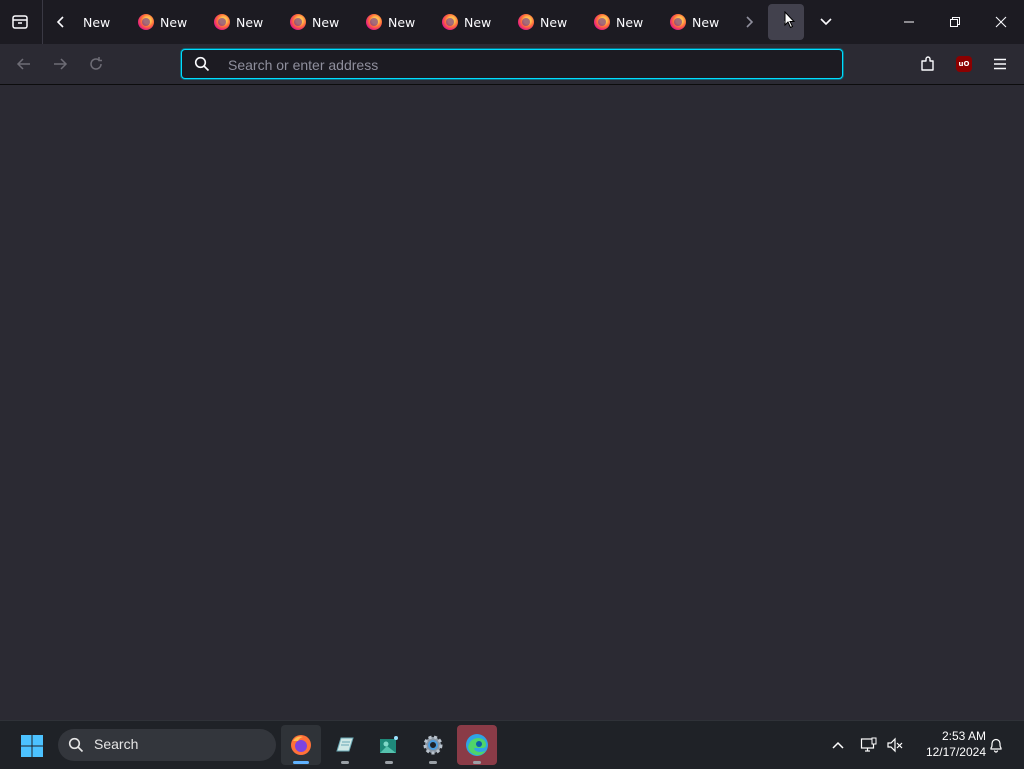 Image resolution: width=1024 pixels, height=769 pixels. I want to click on extensions-icon, so click(927, 63).